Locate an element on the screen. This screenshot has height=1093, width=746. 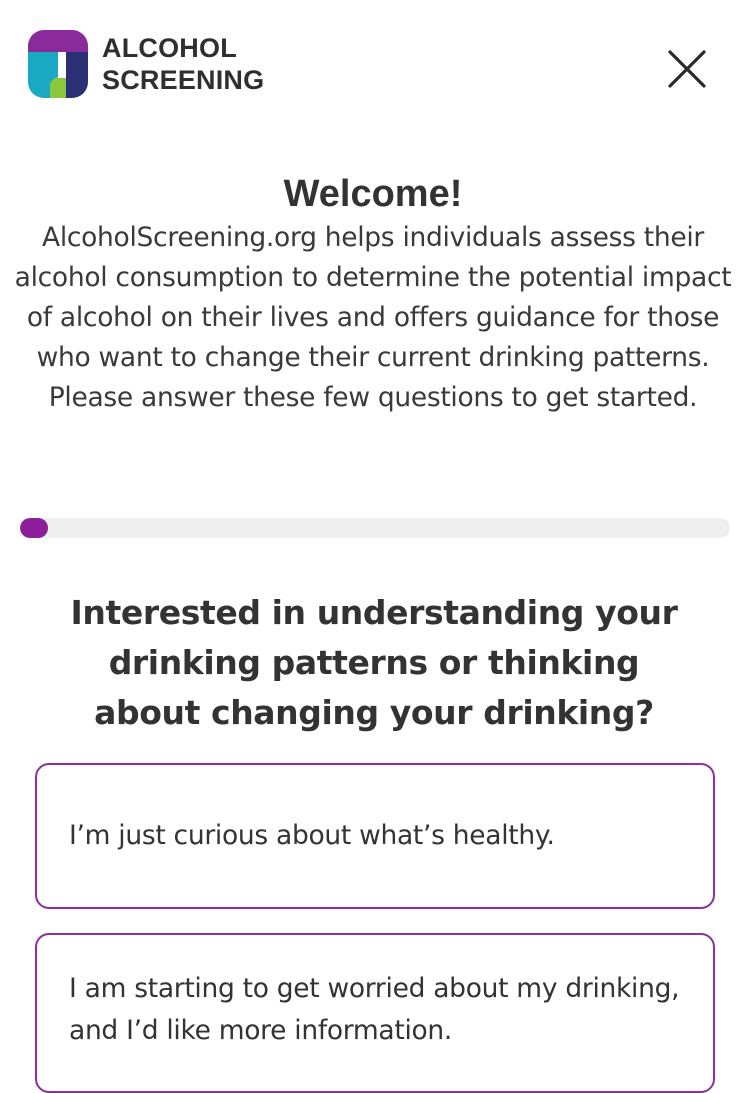
answer-option-curious: I’m just curious about what’s healthy. is located at coordinates (375, 836).